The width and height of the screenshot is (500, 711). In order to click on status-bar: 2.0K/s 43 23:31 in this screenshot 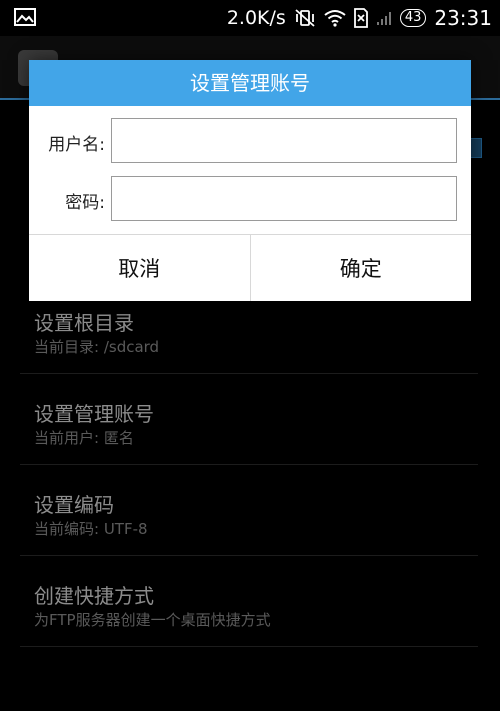, I will do `click(250, 18)`.